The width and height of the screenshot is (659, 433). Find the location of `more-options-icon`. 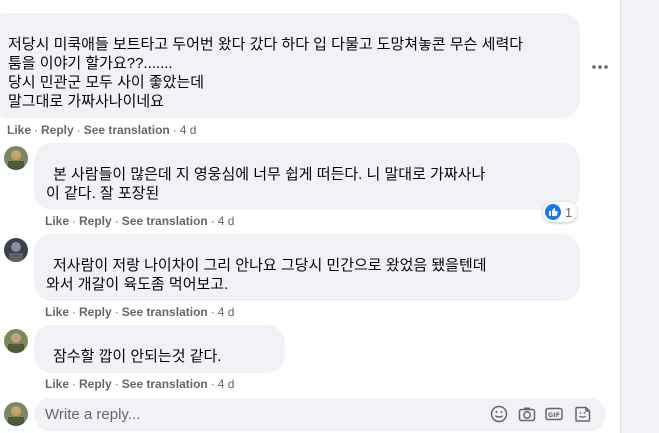

more-options-icon is located at coordinates (600, 68).